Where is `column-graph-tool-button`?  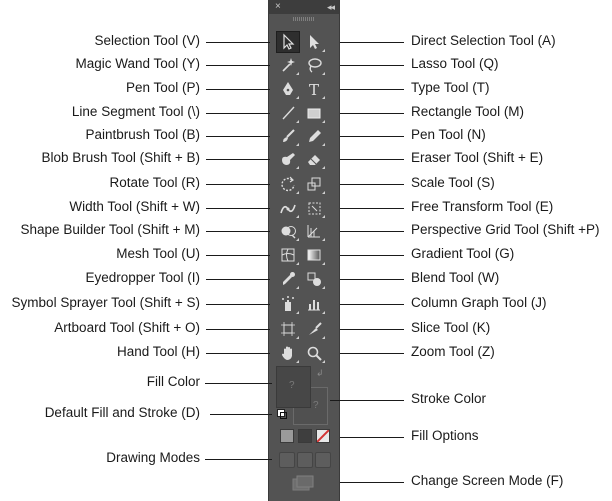
column-graph-tool-button is located at coordinates (314, 304).